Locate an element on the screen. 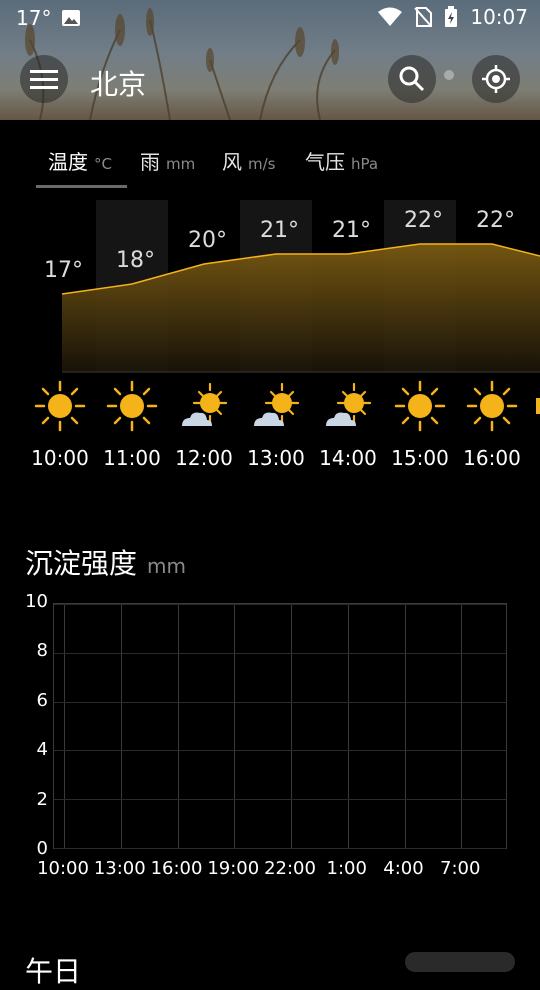  search-button is located at coordinates (412, 79).